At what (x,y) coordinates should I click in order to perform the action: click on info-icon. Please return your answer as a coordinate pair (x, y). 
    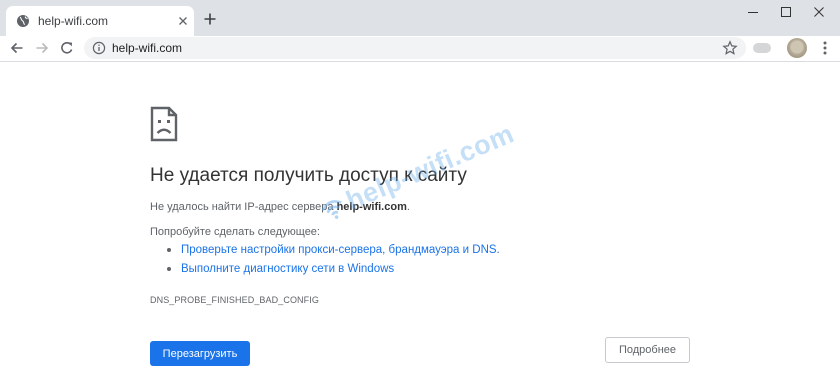
    Looking at the image, I should click on (99, 48).